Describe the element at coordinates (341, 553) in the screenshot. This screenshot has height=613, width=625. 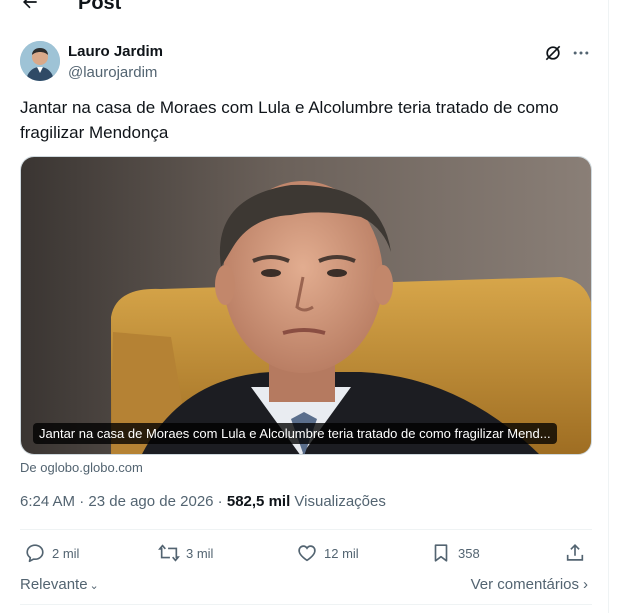
I see `like-count: 12 mil` at that location.